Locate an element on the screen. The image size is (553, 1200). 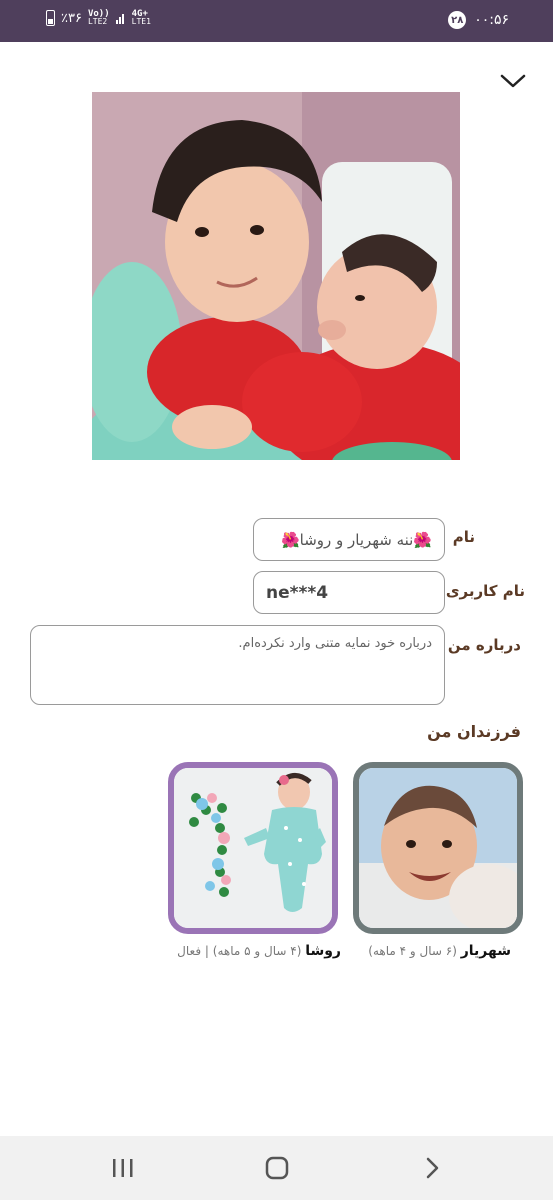
child-name-shahriar: شهریار is located at coordinates (485, 951).